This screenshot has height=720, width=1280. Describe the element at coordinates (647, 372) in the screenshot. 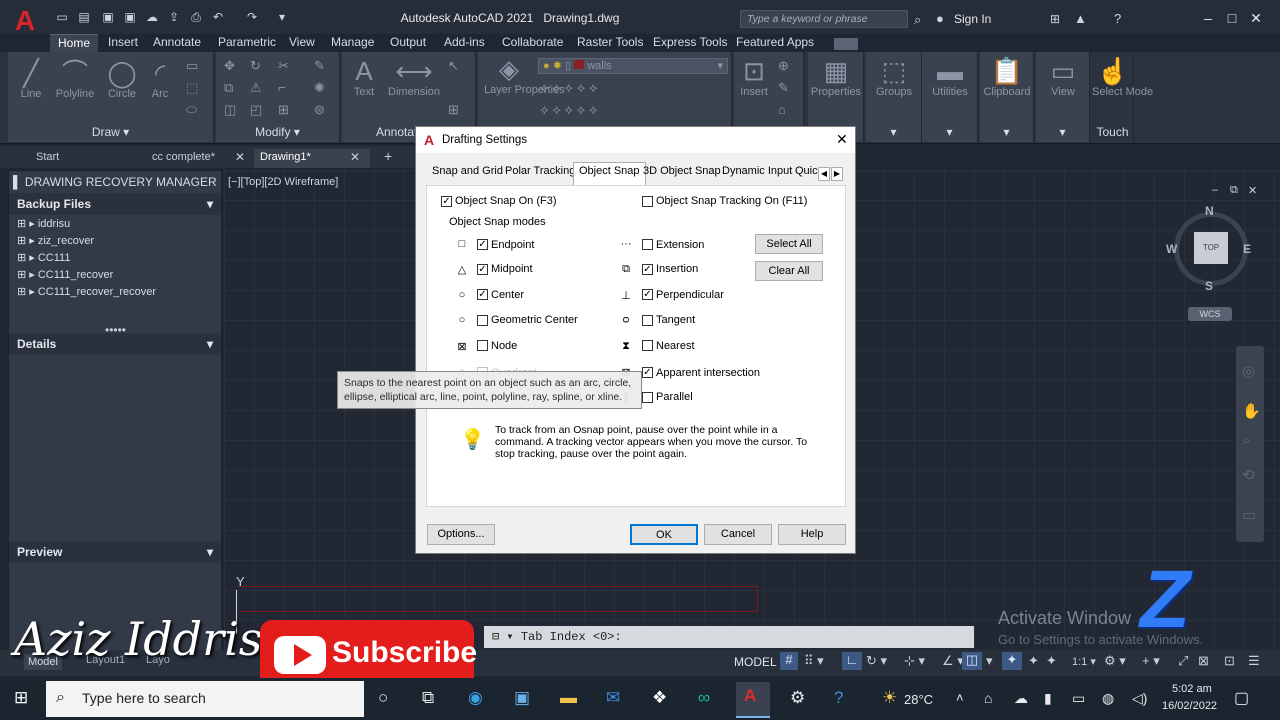

I see `apparent-intersection-checkbox: ✓` at that location.